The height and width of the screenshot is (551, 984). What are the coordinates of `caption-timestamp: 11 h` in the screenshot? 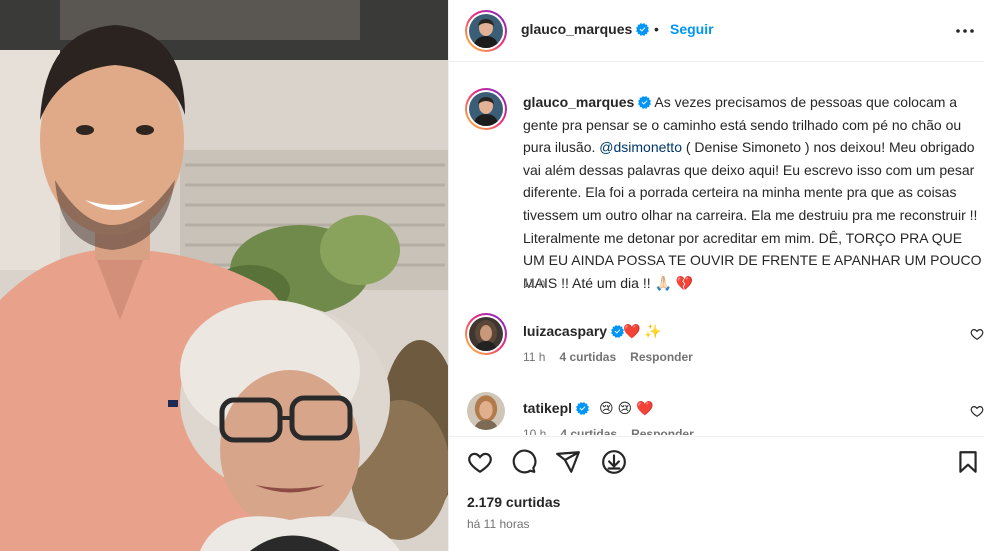 It's located at (534, 283).